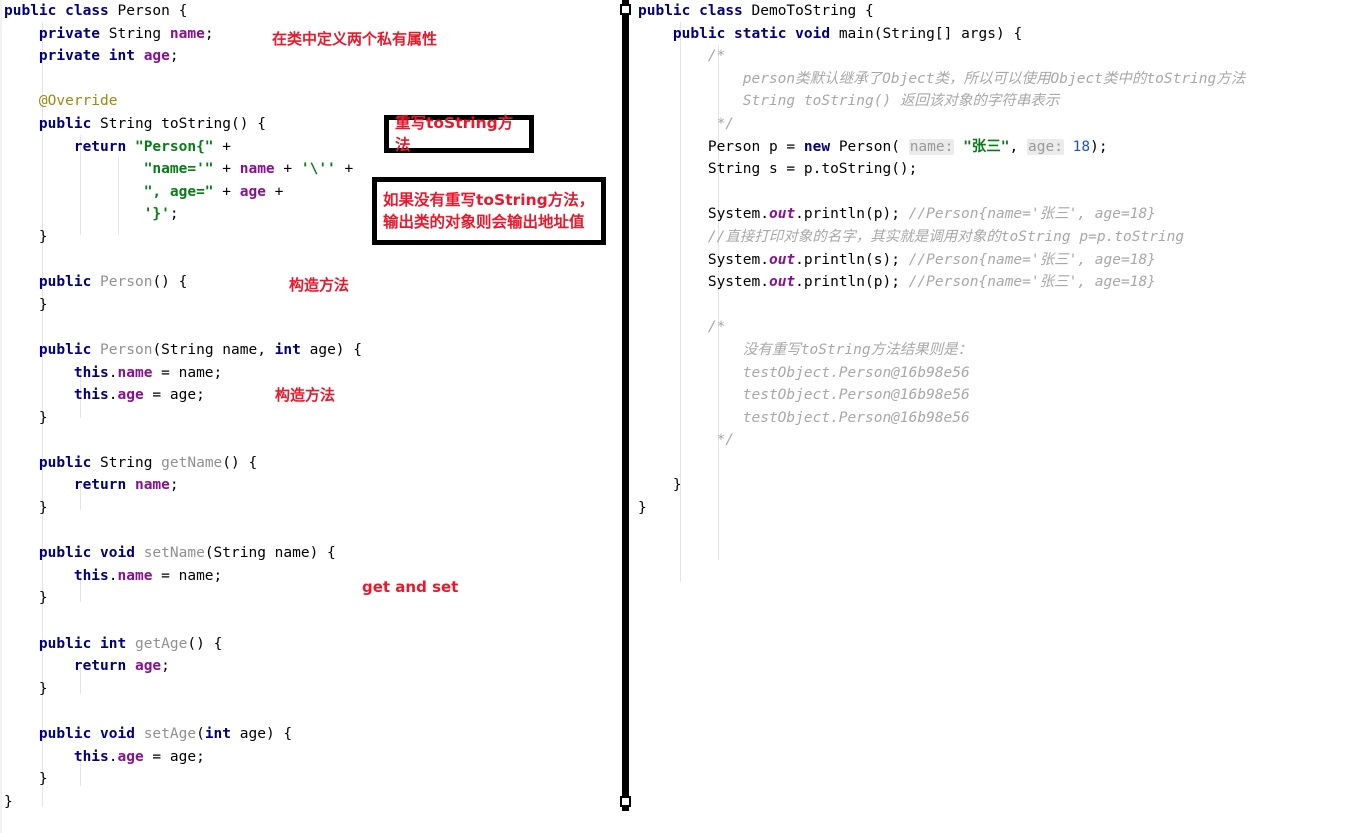  I want to click on code-token: int, so click(121, 56).